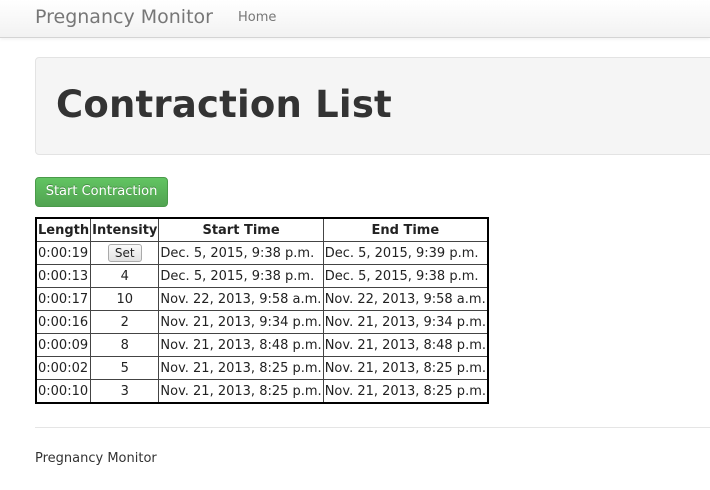  What do you see at coordinates (405, 299) in the screenshot?
I see `cell-end-time: Nov. 22, 2013, 9:58 a.m.` at bounding box center [405, 299].